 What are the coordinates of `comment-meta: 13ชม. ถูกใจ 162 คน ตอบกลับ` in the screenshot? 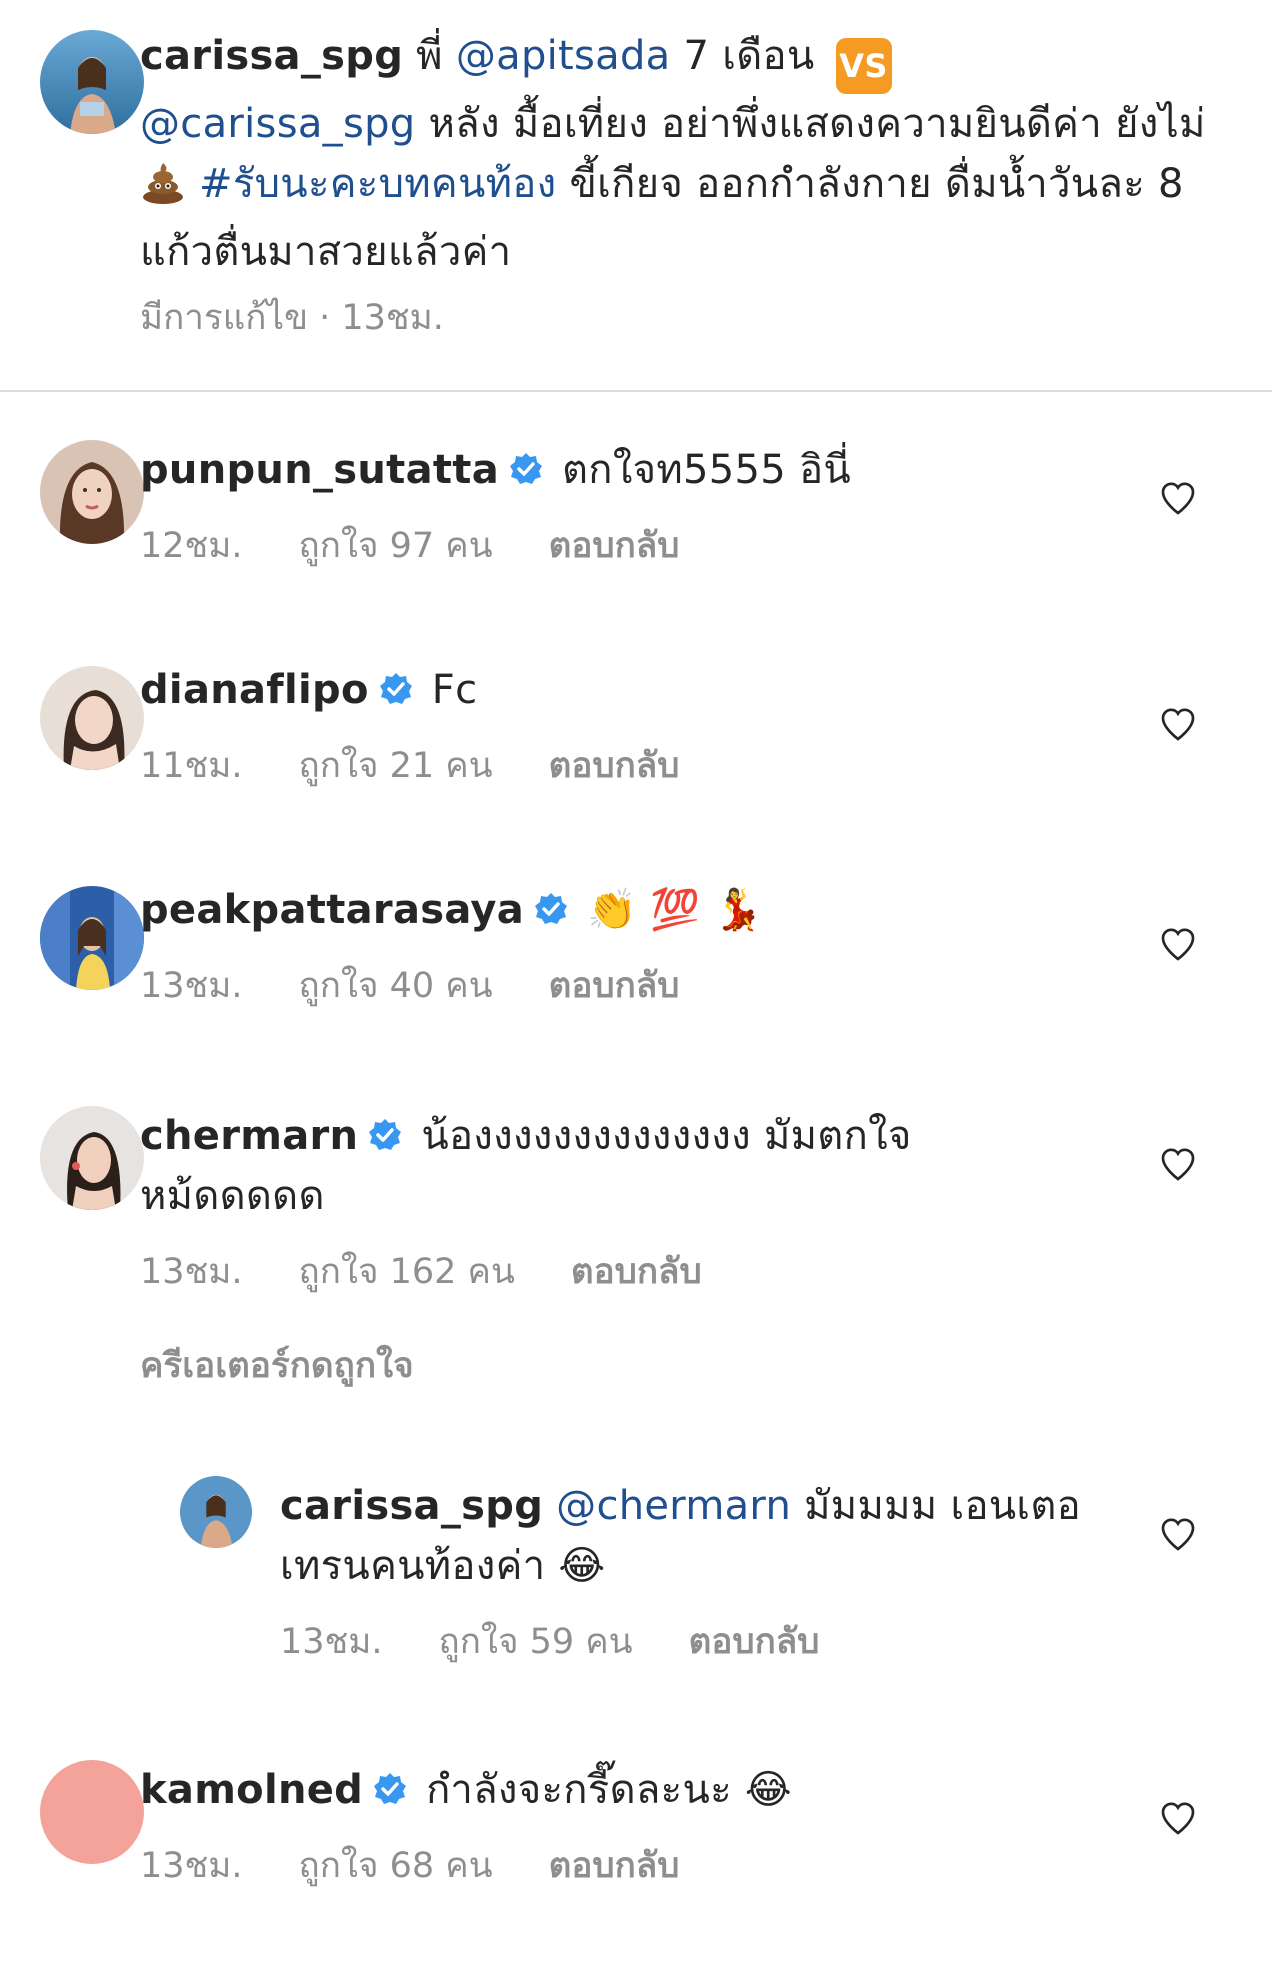 It's located at (449, 1272).